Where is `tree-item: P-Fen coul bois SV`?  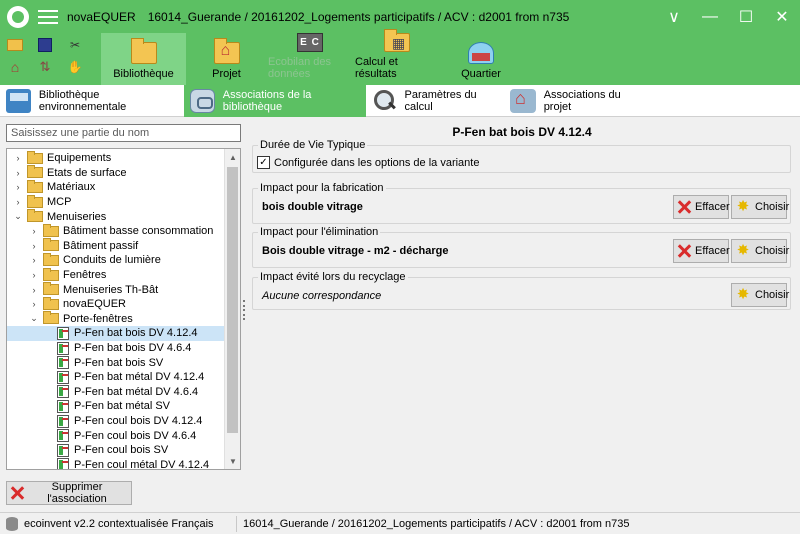 tree-item: P-Fen coul bois SV is located at coordinates (116, 450).